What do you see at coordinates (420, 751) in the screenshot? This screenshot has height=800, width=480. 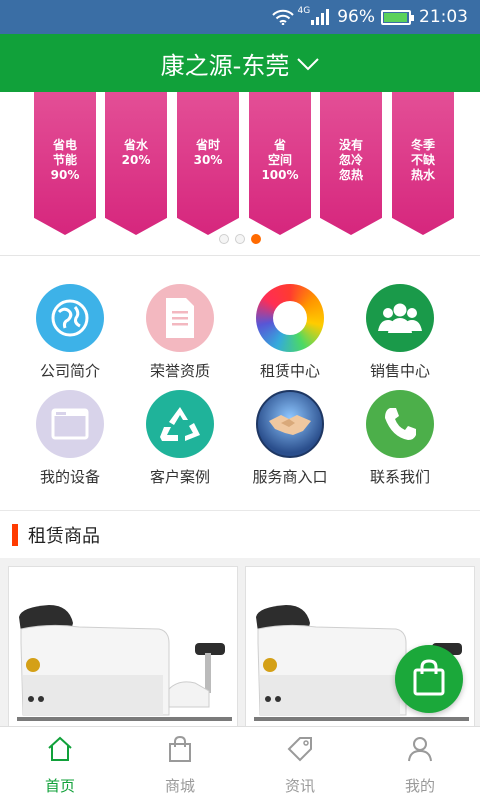 I see `user-icon` at bounding box center [420, 751].